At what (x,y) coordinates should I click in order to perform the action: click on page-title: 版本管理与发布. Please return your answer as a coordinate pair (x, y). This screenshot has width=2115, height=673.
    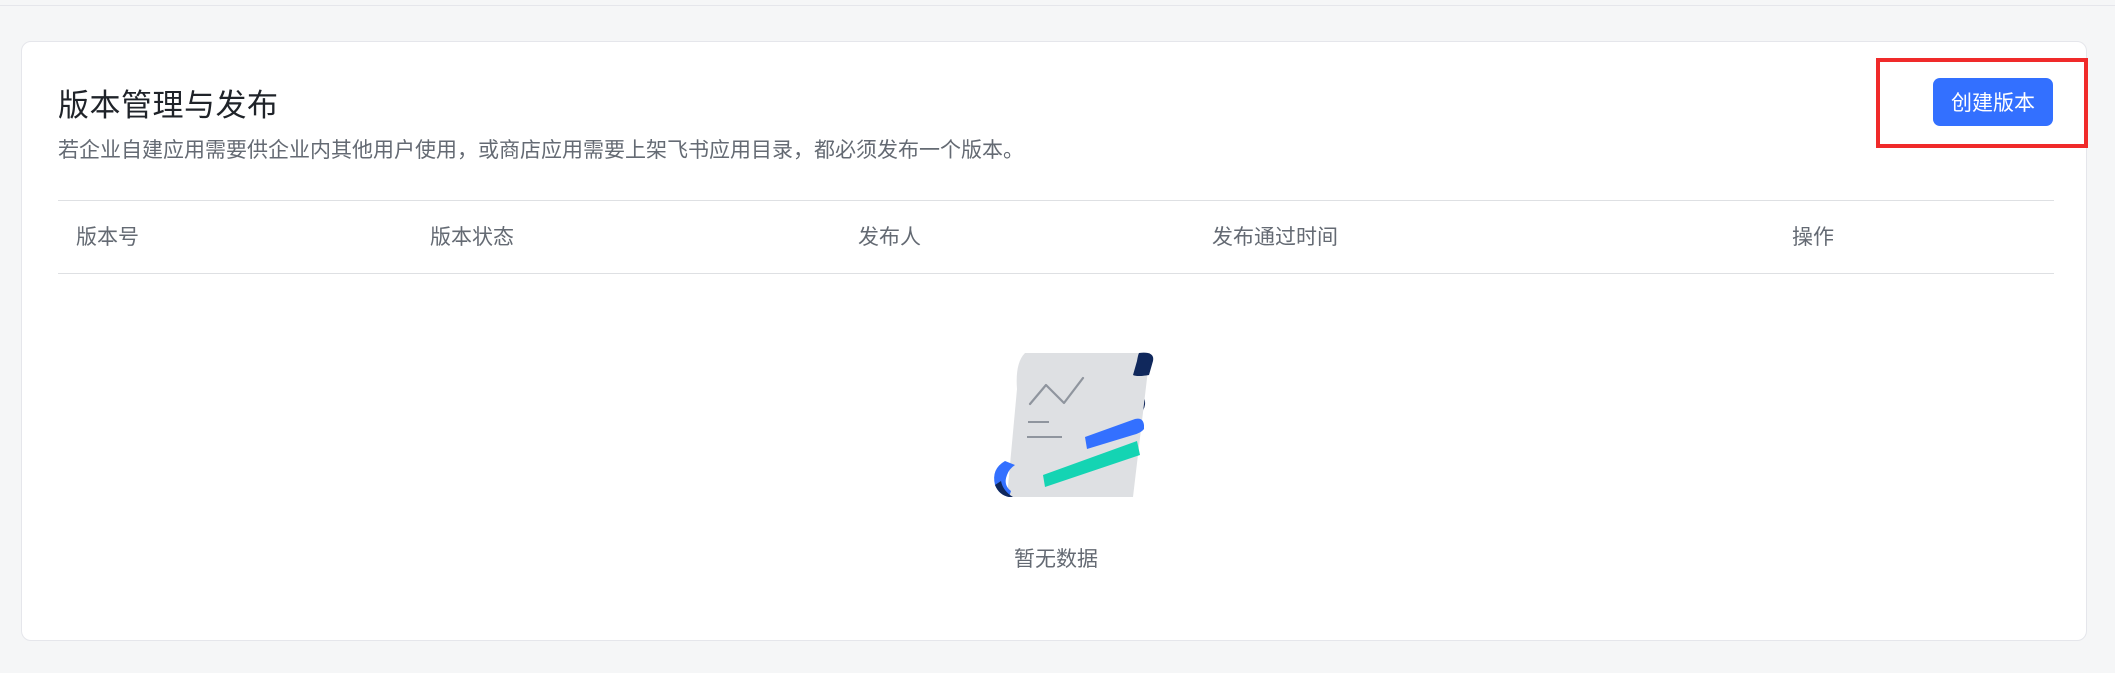
    Looking at the image, I should click on (168, 106).